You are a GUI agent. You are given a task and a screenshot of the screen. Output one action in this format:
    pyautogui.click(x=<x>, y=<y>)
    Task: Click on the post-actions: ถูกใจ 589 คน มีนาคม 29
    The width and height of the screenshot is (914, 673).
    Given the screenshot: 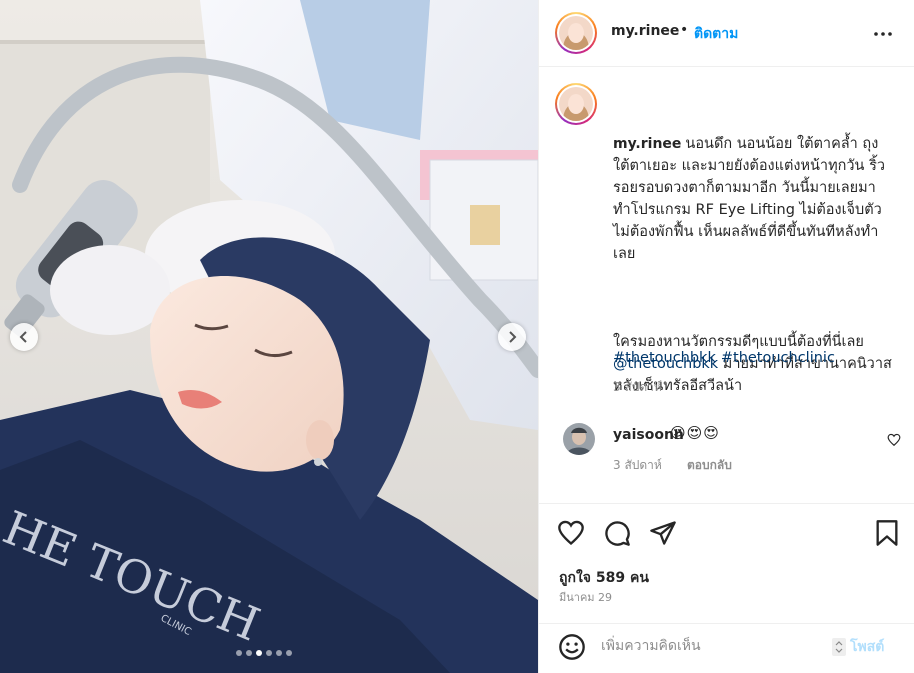 What is the action you would take?
    pyautogui.click(x=726, y=563)
    